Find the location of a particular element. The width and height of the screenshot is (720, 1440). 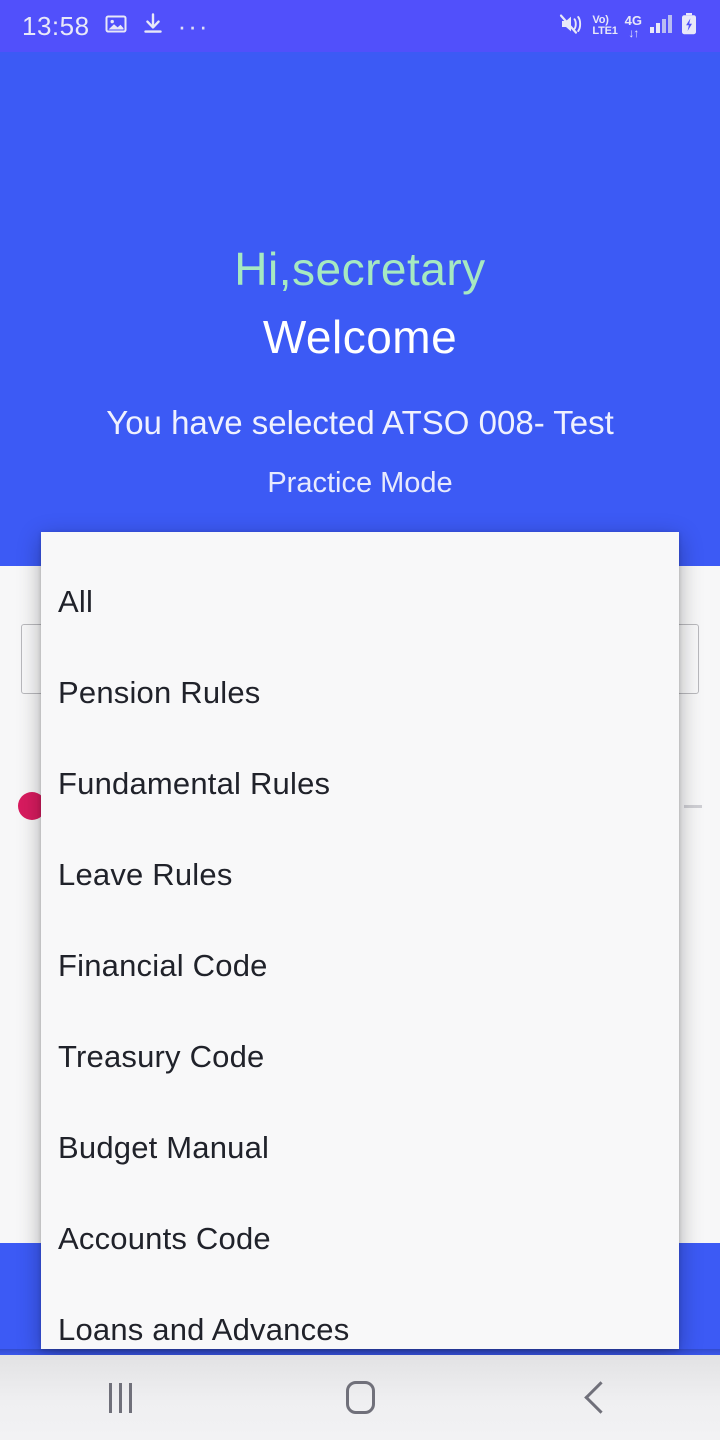

dropdown-item-leave-rules: Leave Rules is located at coordinates (360, 874).